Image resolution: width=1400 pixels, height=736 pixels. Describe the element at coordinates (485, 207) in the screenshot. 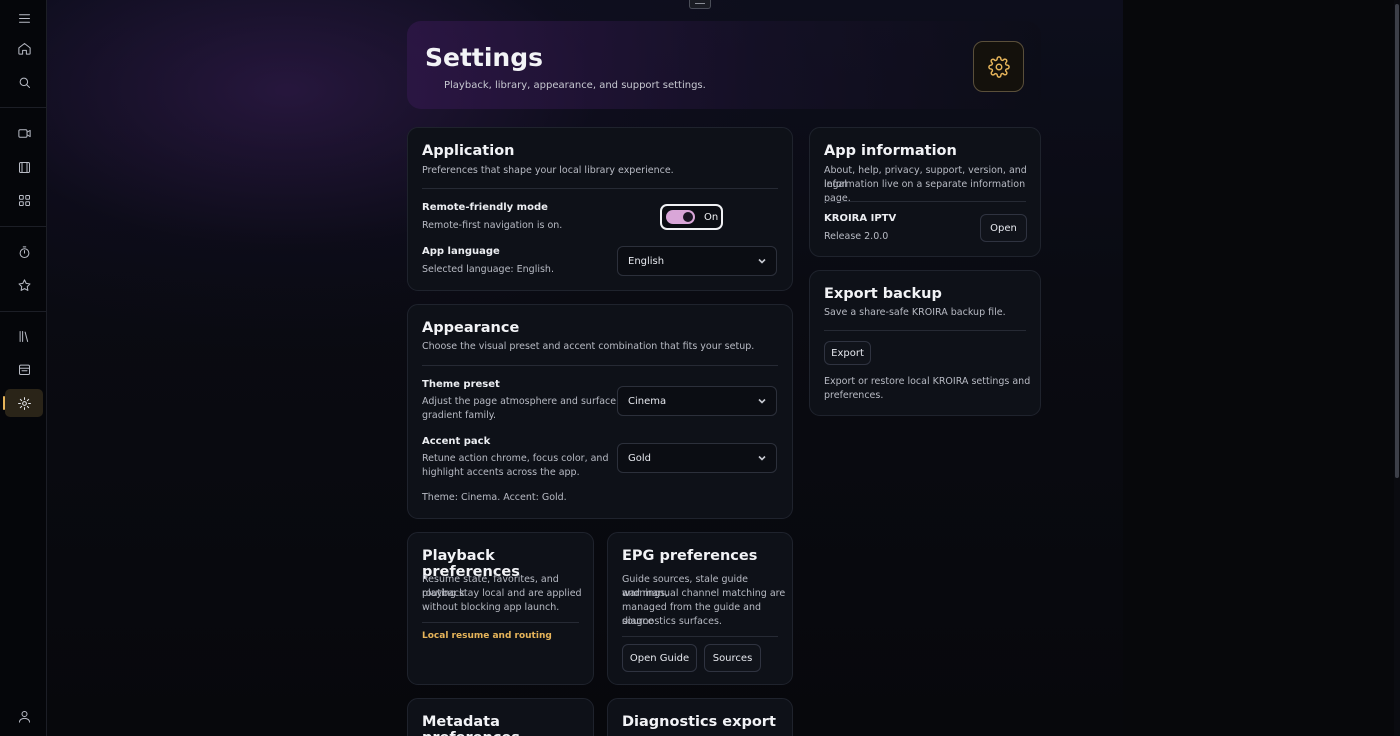

I see `remote-mode-label: Remote-friendly mode` at that location.